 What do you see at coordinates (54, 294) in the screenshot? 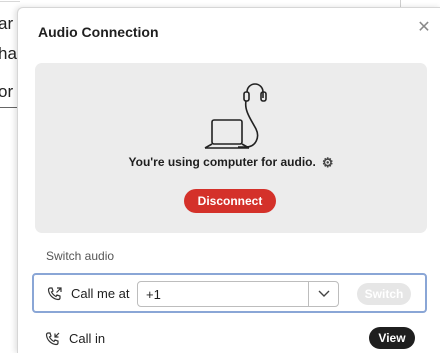
I see `phone-outgoing-icon` at bounding box center [54, 294].